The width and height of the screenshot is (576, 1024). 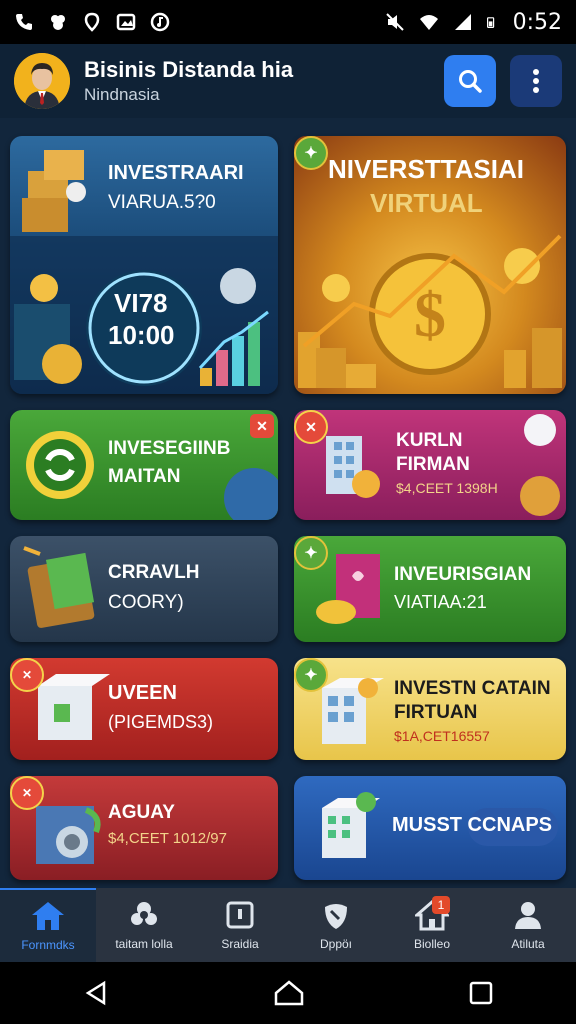 I want to click on card-uveen-title: UVEEN, so click(x=142, y=693).